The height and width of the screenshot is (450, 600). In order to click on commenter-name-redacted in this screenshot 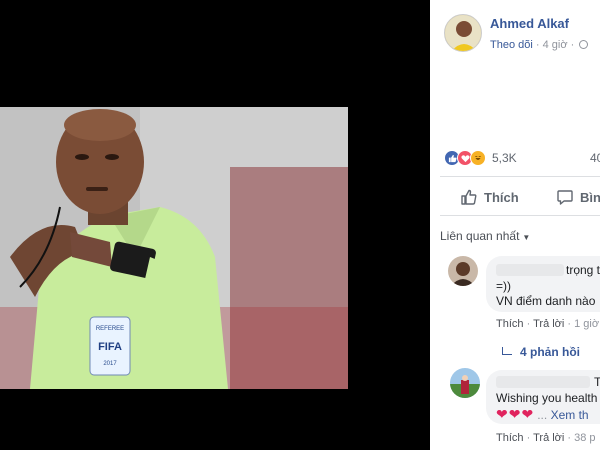, I will do `click(530, 270)`.